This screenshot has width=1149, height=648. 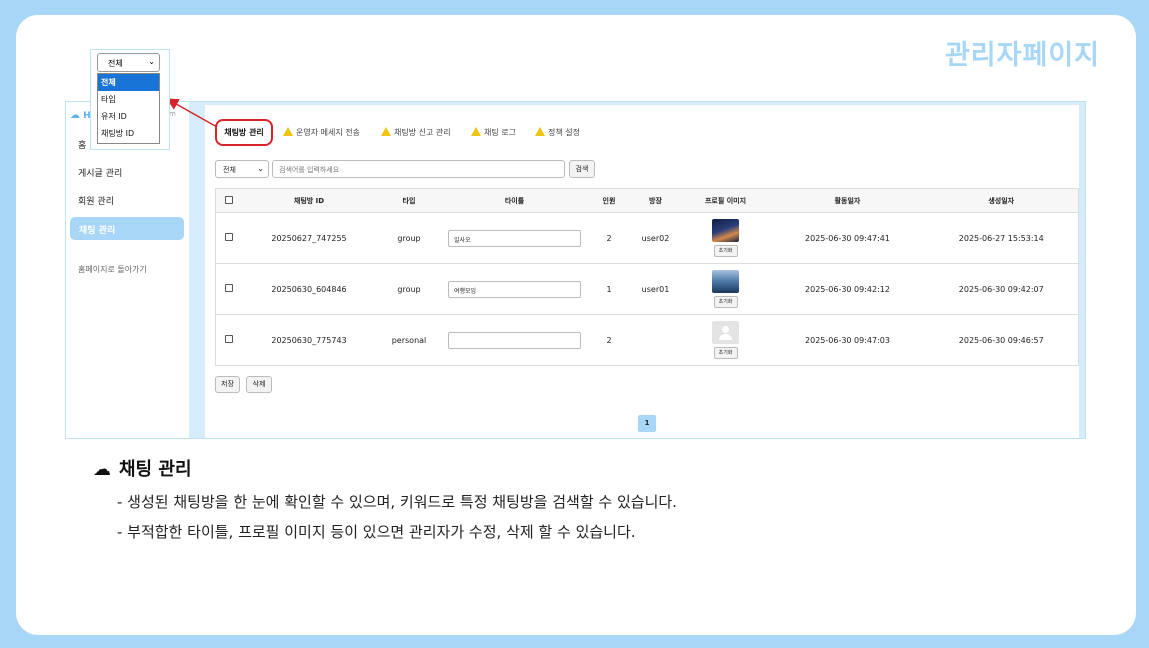 I want to click on chevron-down-icon: ⌄, so click(x=151, y=61).